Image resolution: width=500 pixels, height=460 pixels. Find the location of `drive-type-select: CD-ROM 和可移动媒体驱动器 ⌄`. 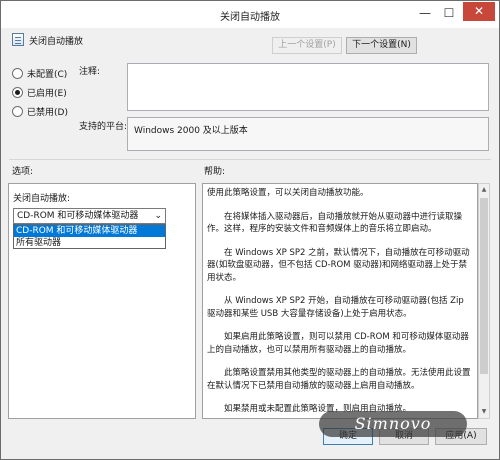

drive-type-select: CD-ROM 和可移动媒体驱动器 ⌄ is located at coordinates (89, 216).